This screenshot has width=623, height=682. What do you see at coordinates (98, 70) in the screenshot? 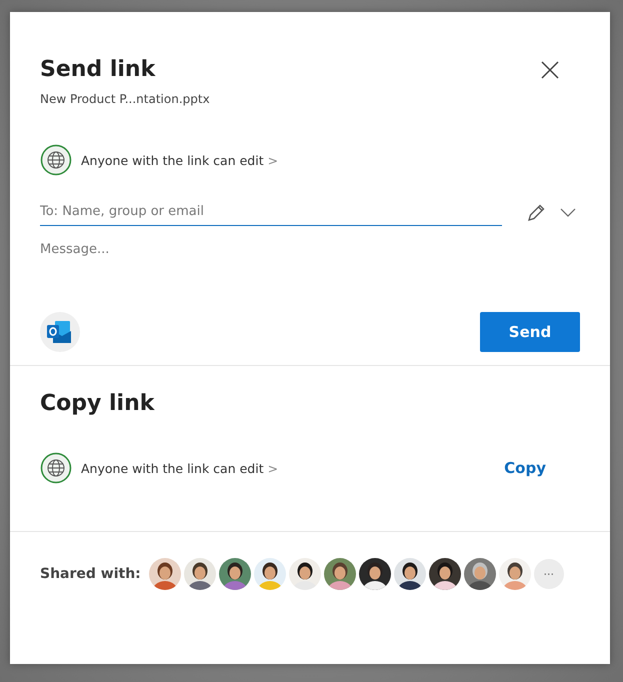
I see `dialog-title: Send link` at bounding box center [98, 70].